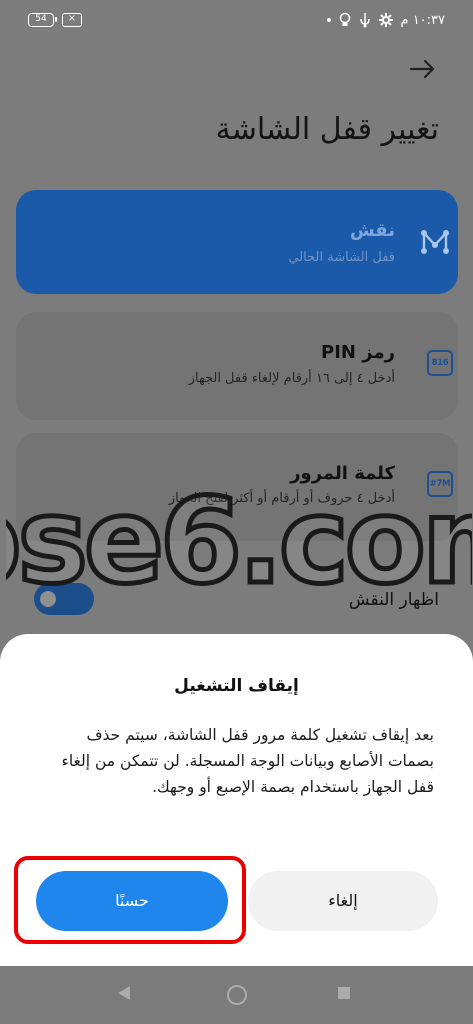 Image resolution: width=473 pixels, height=1024 pixels. I want to click on watermark: bse6.com, so click(239, 541).